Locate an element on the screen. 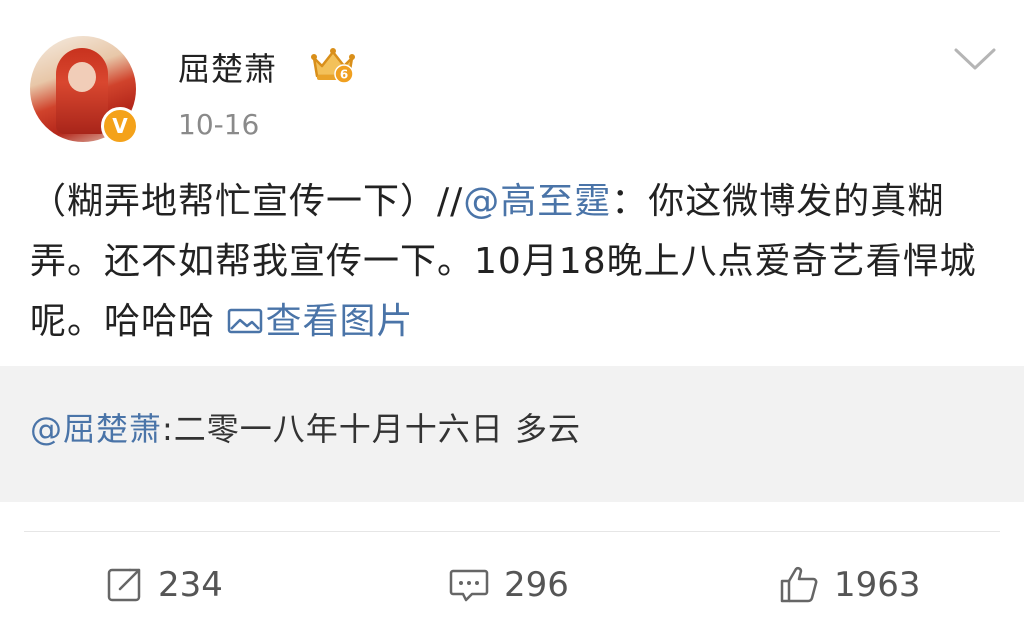 This screenshot has height=629, width=1024. verified-icon: V is located at coordinates (120, 126).